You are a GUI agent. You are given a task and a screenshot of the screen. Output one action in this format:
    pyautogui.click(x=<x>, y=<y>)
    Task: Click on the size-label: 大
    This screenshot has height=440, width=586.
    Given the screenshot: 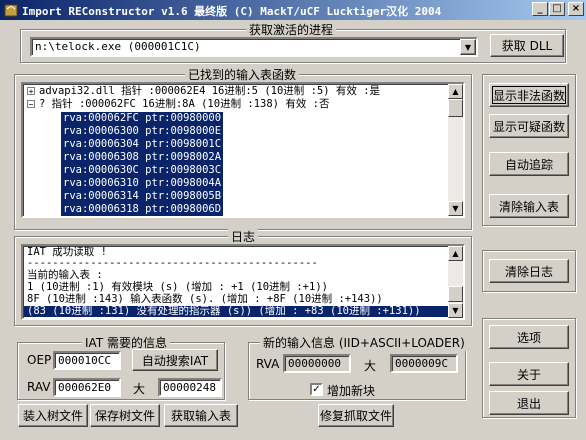 What is the action you would take?
    pyautogui.click(x=139, y=389)
    